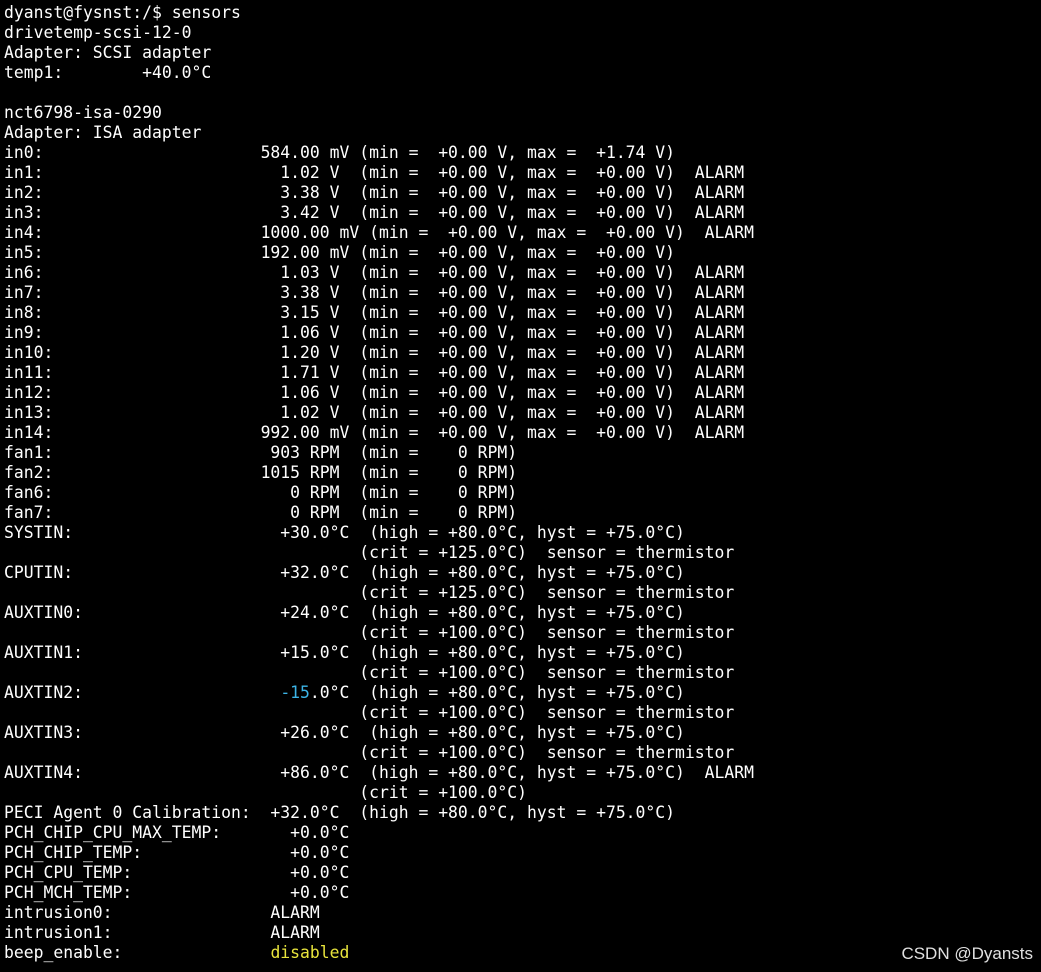  What do you see at coordinates (379, 73) in the screenshot?
I see `terminal-line: temp1: +40.0°C` at bounding box center [379, 73].